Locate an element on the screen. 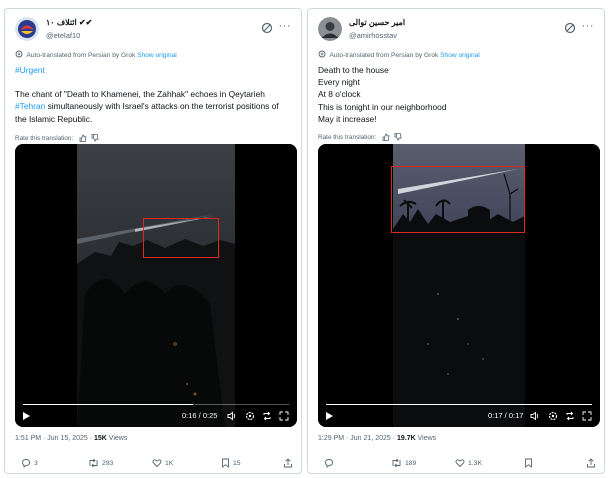 The image size is (611, 478). post-line: May it increase! is located at coordinates (347, 118).